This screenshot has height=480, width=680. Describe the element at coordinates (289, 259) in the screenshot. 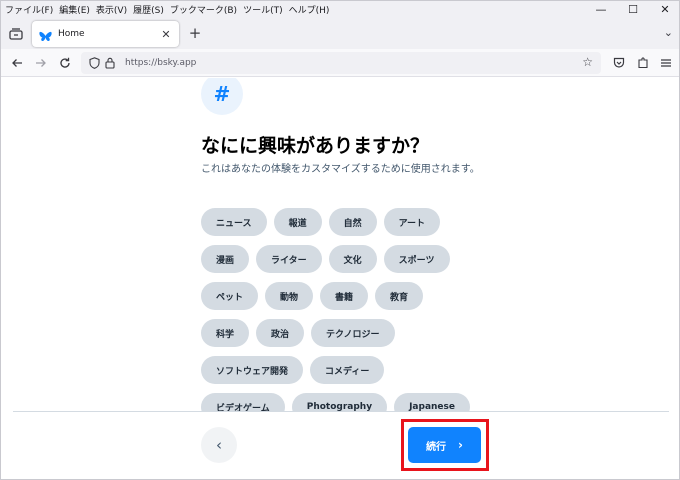

I see `interest-chip-writers: ライター` at that location.